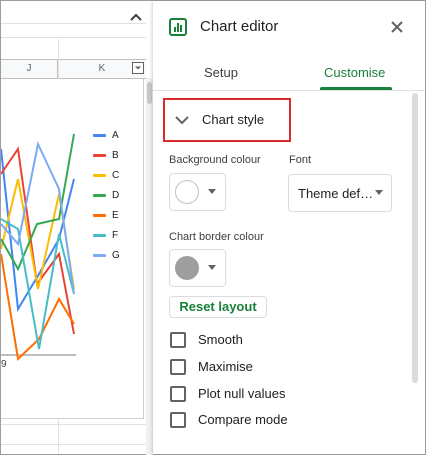 This screenshot has height=455, width=426. I want to click on legend-item-f: F, so click(113, 236).